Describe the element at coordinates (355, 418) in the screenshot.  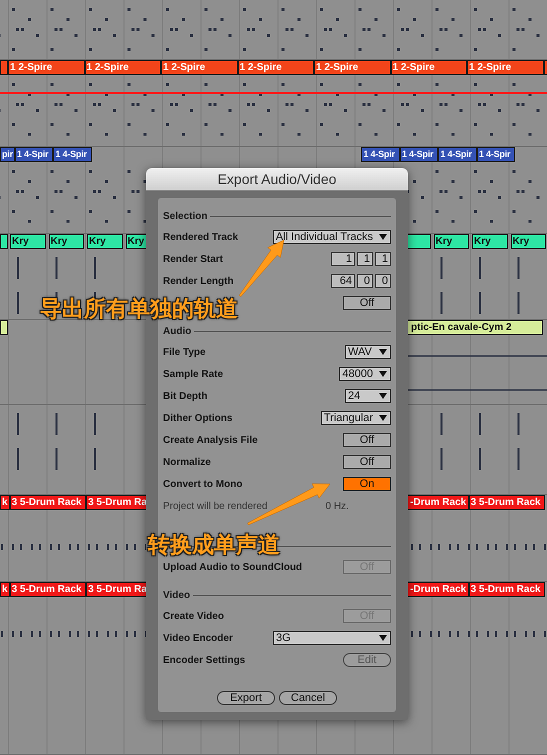
I see `dropdown: Triangular` at that location.